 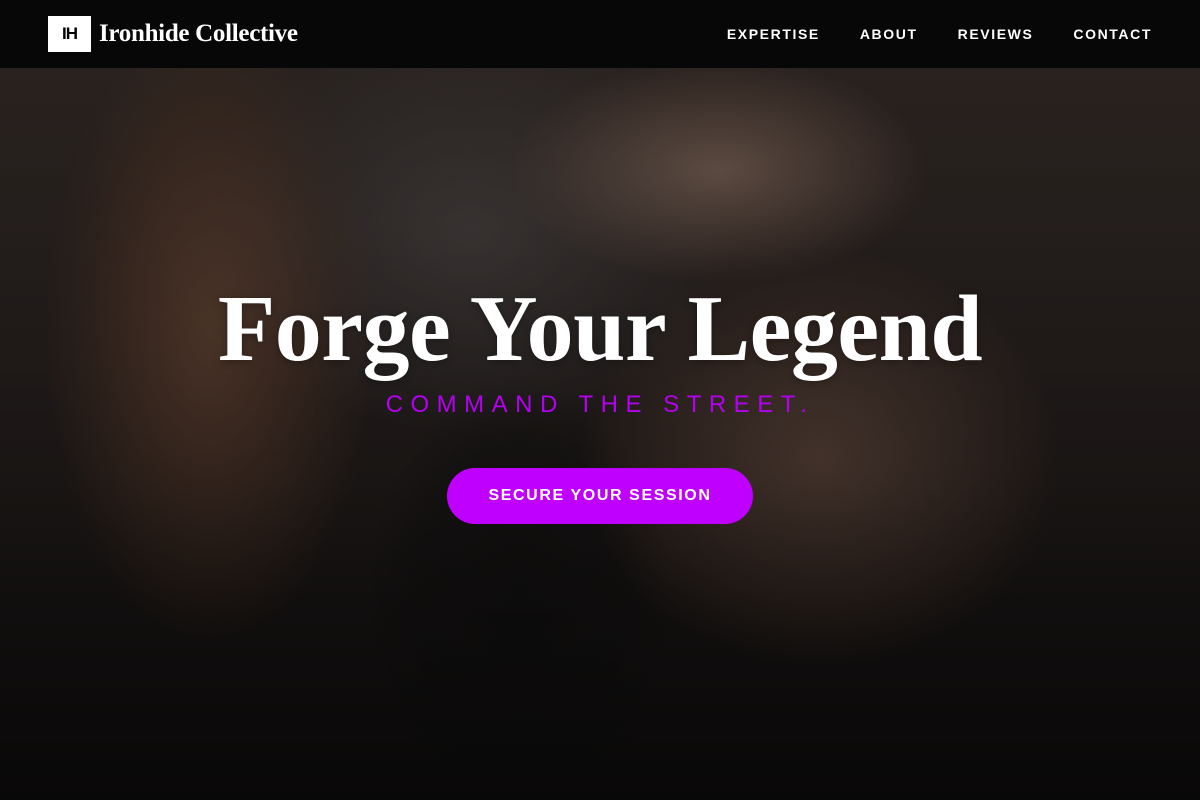 What do you see at coordinates (996, 34) in the screenshot?
I see `nav-link-reviews: REVIEWS` at bounding box center [996, 34].